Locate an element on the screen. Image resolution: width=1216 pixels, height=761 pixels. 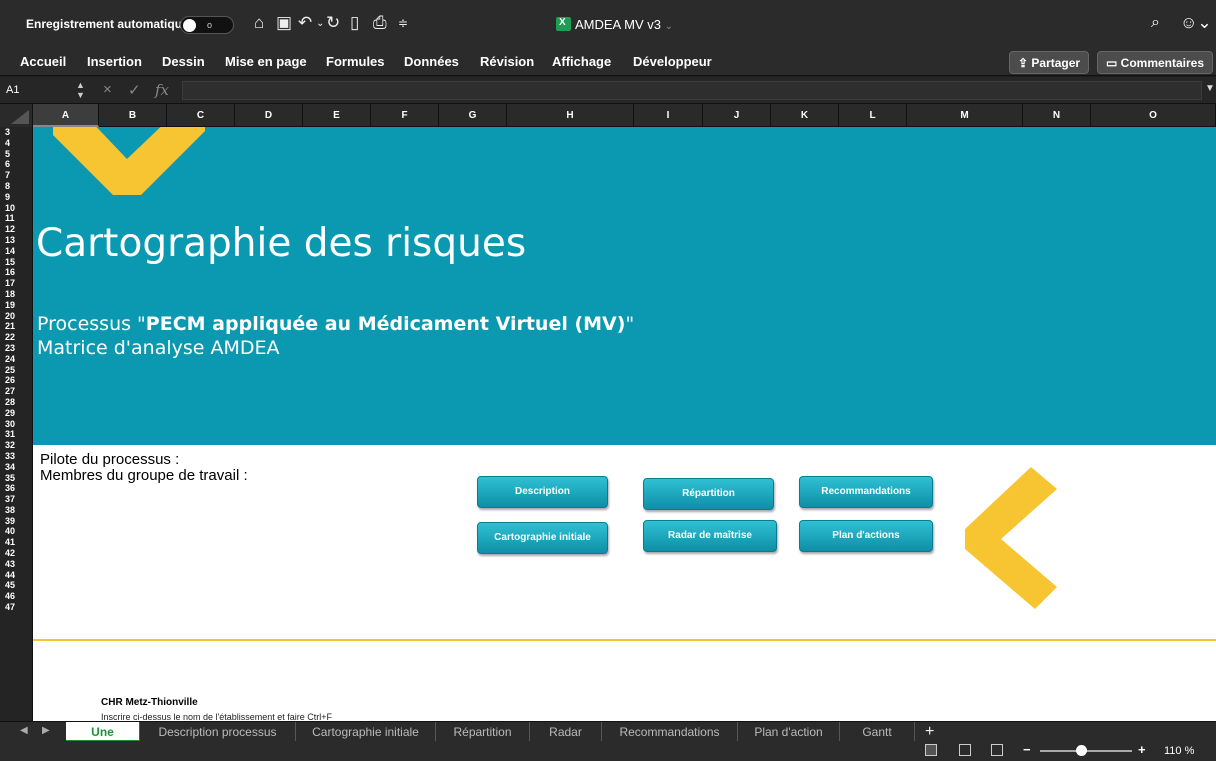
row-header: 43 is located at coordinates (16, 564).